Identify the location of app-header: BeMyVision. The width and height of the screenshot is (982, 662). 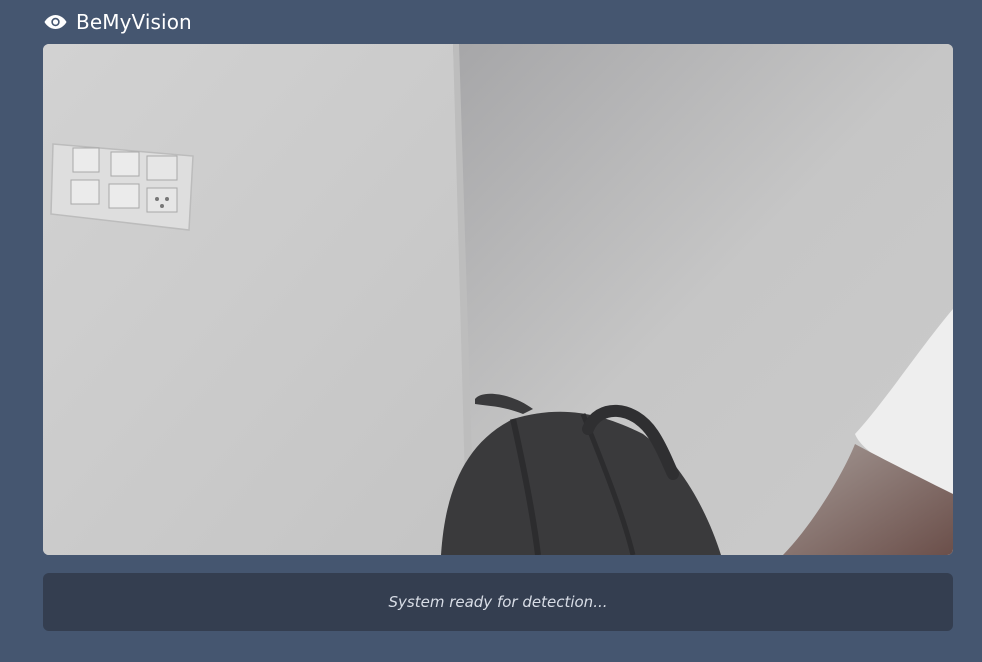
(117, 22).